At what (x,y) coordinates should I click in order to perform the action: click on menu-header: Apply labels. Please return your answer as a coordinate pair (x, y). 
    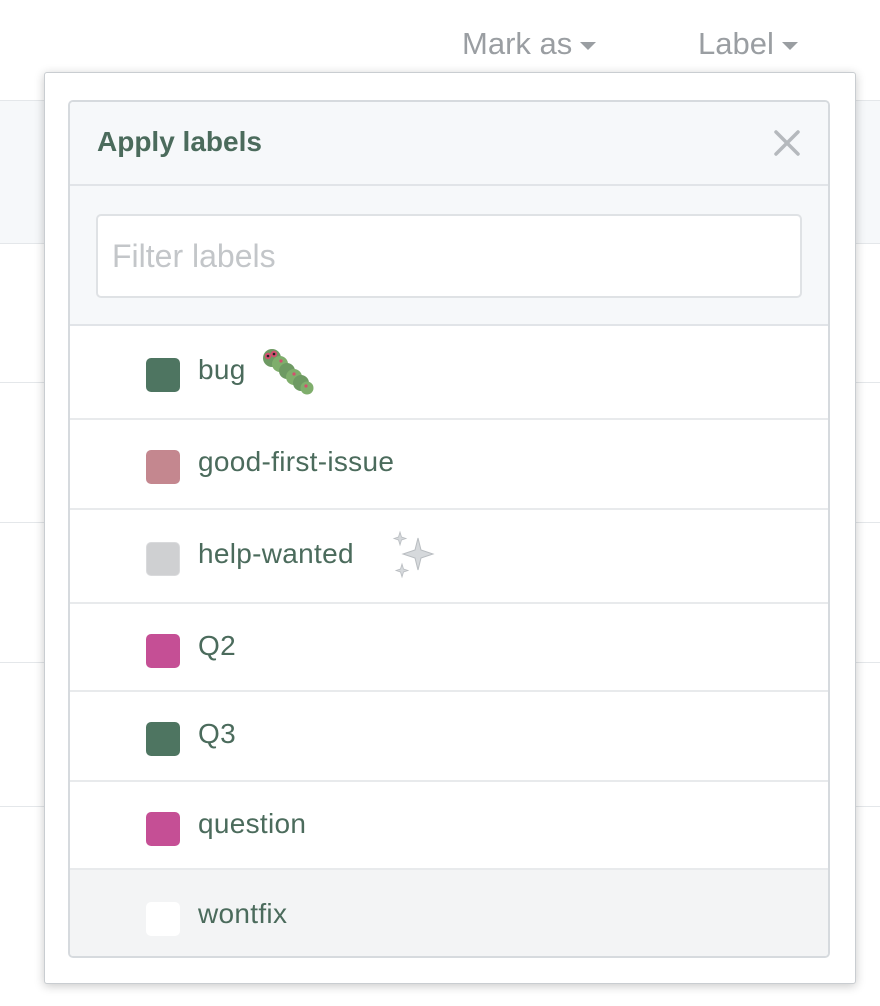
    Looking at the image, I should click on (449, 144).